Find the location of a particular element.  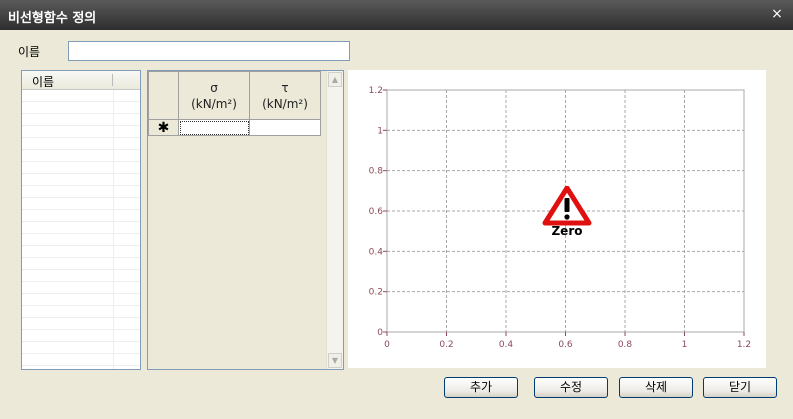

grid-corner-cell is located at coordinates (163, 95).